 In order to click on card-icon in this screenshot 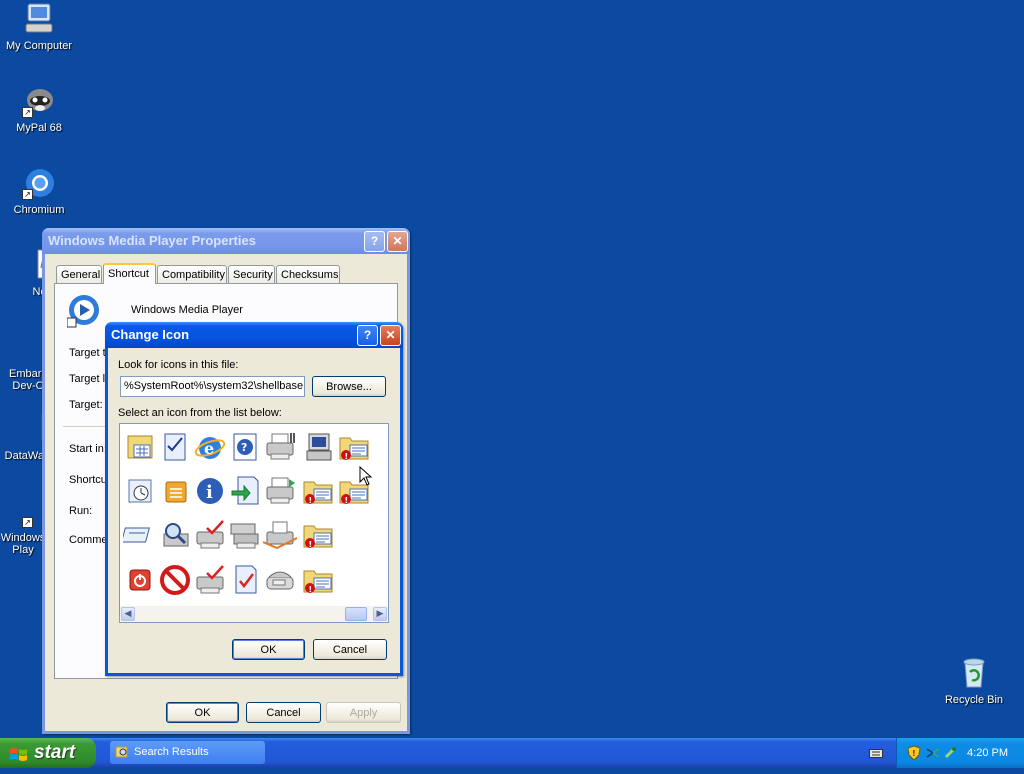, I will do `click(138, 535)`.